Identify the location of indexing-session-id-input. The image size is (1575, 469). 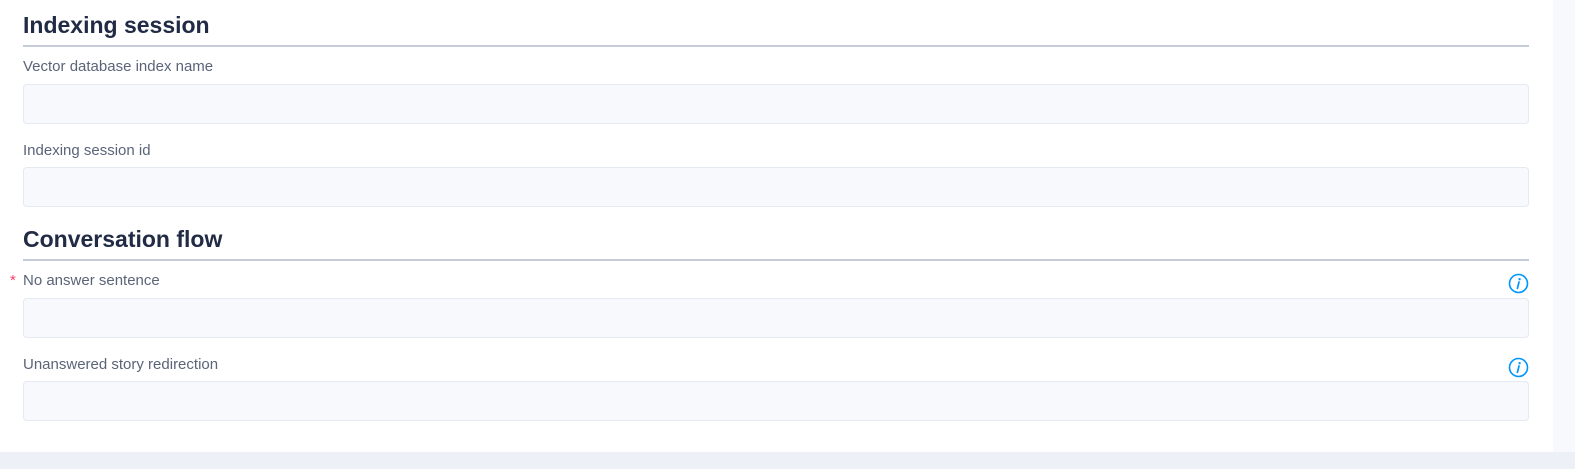
(776, 187).